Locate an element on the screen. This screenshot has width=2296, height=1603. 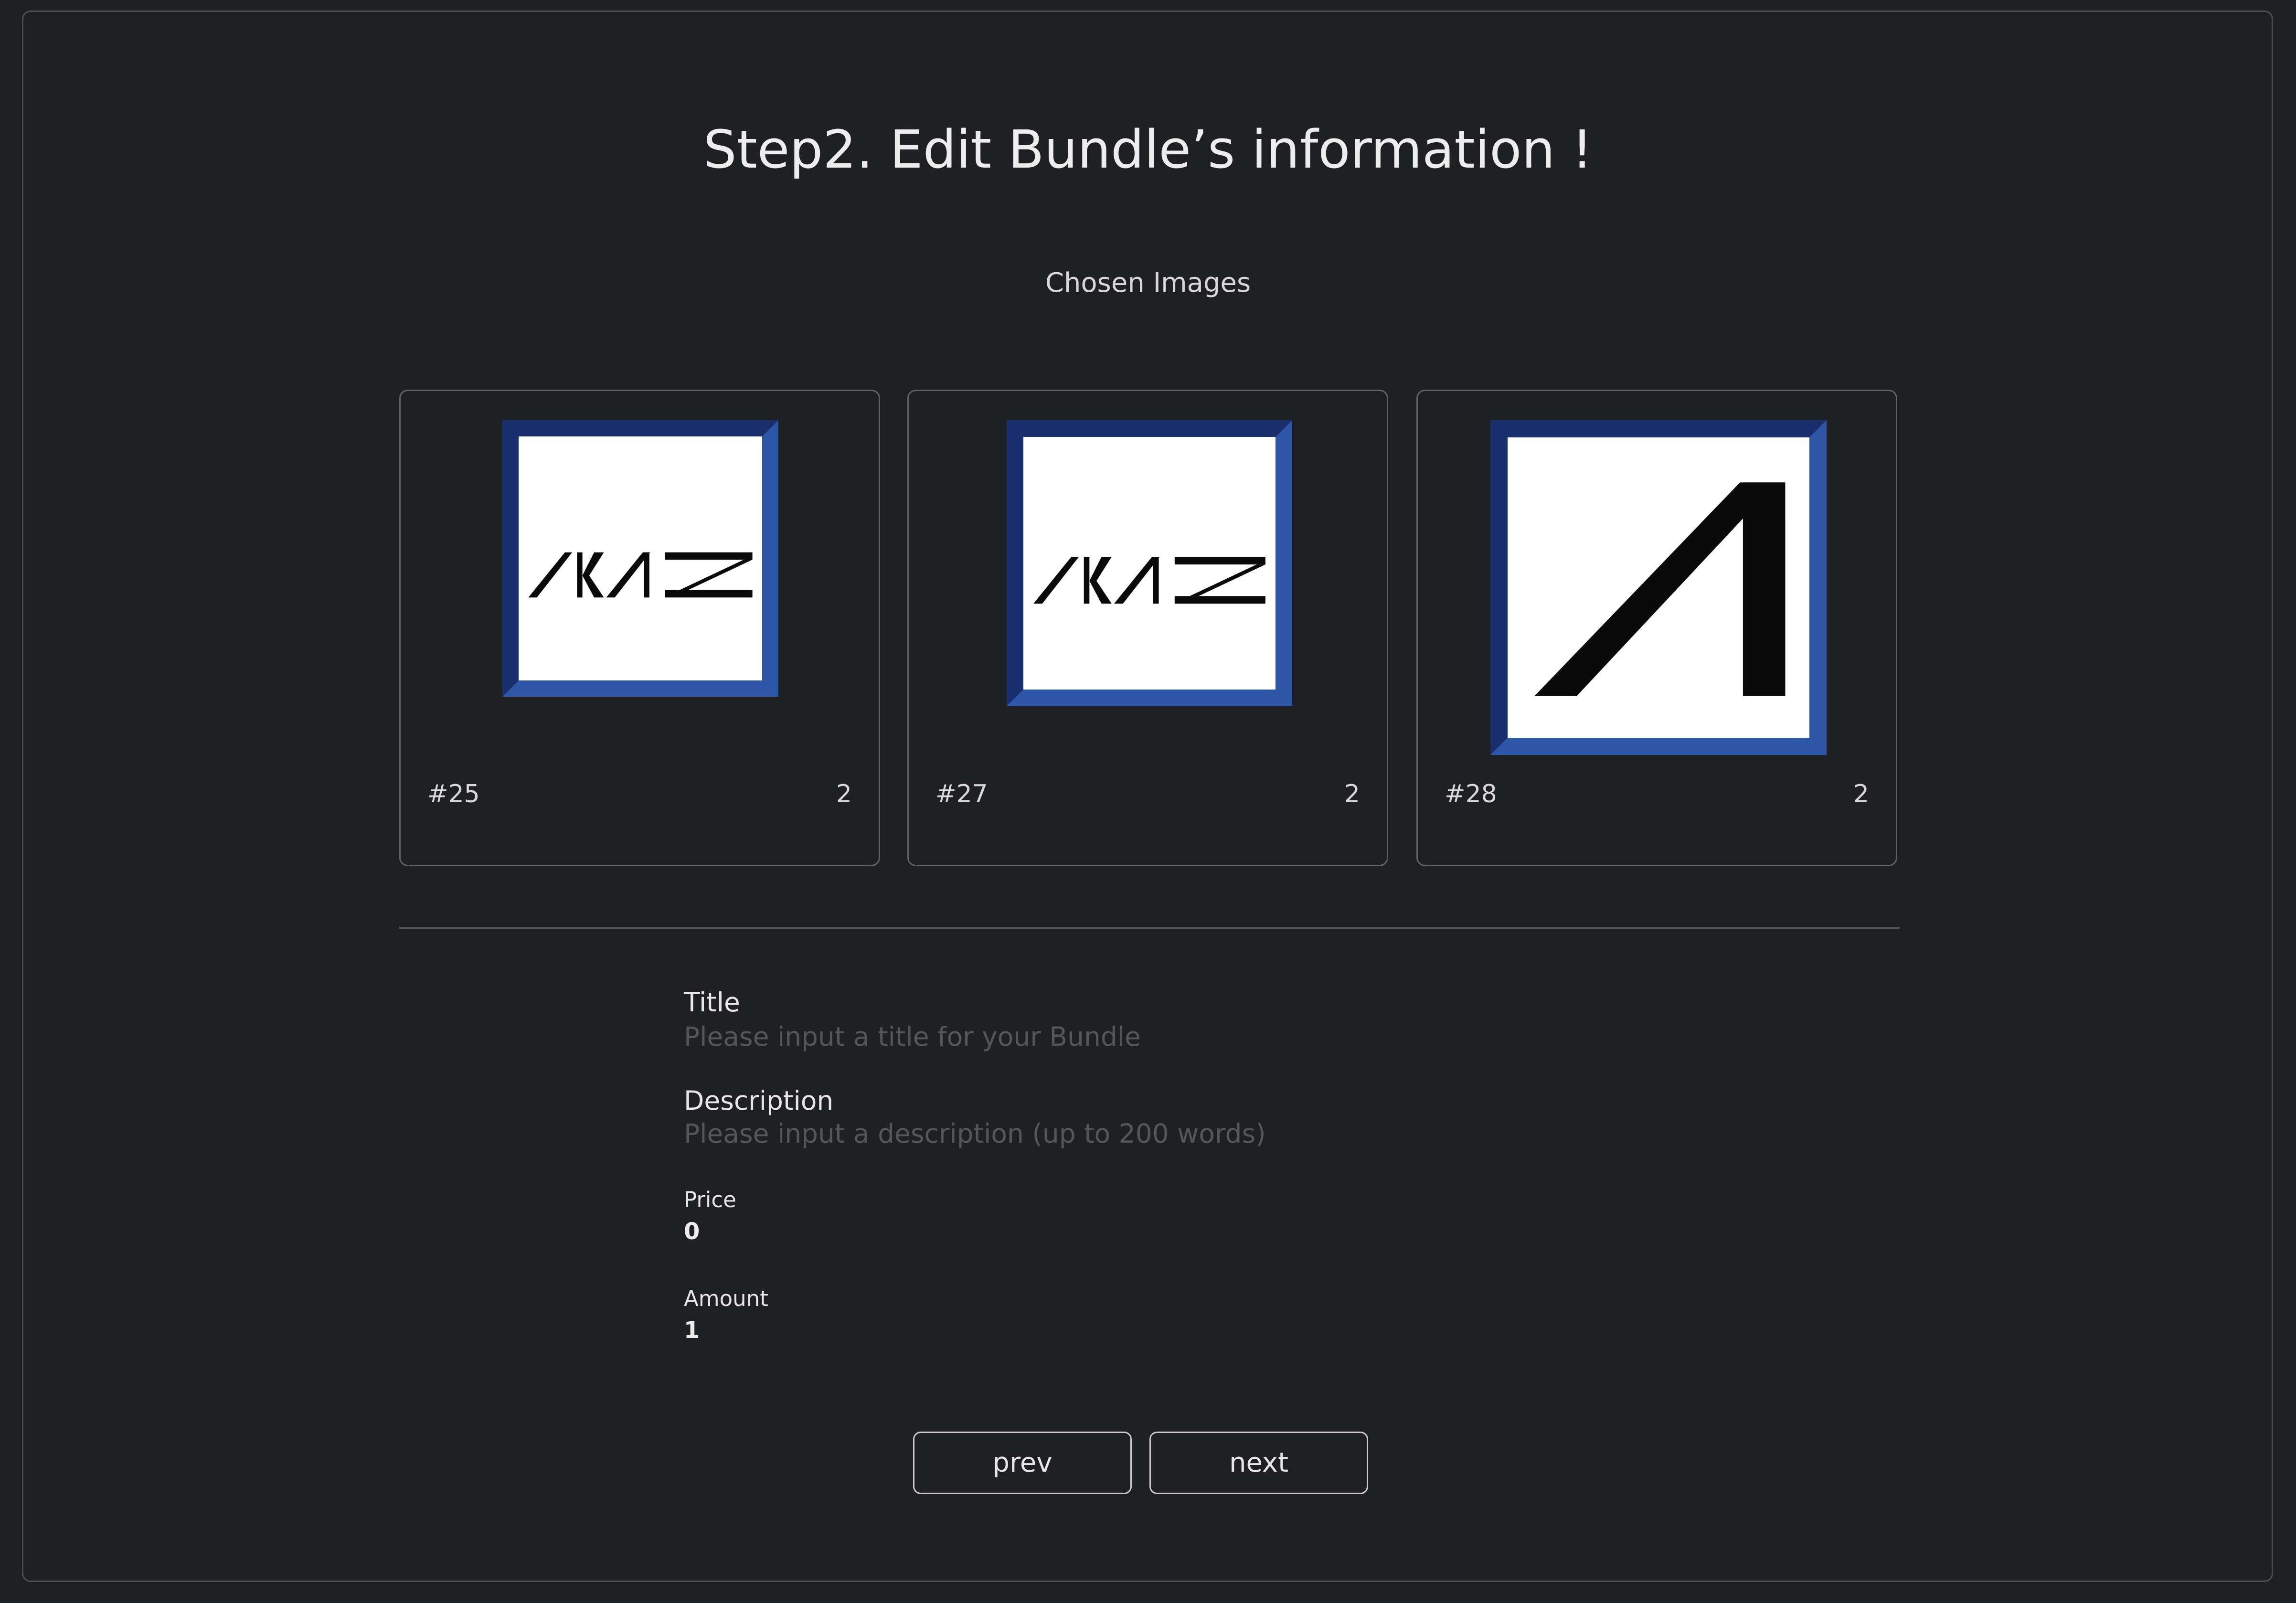
title-label: Title is located at coordinates (712, 1002).